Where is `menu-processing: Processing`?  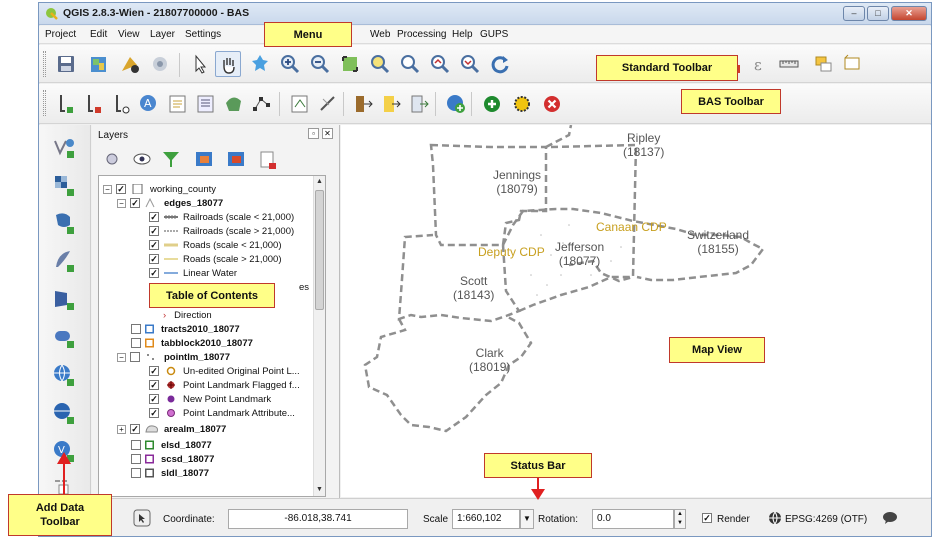
menu-processing: Processing is located at coordinates (421, 34).